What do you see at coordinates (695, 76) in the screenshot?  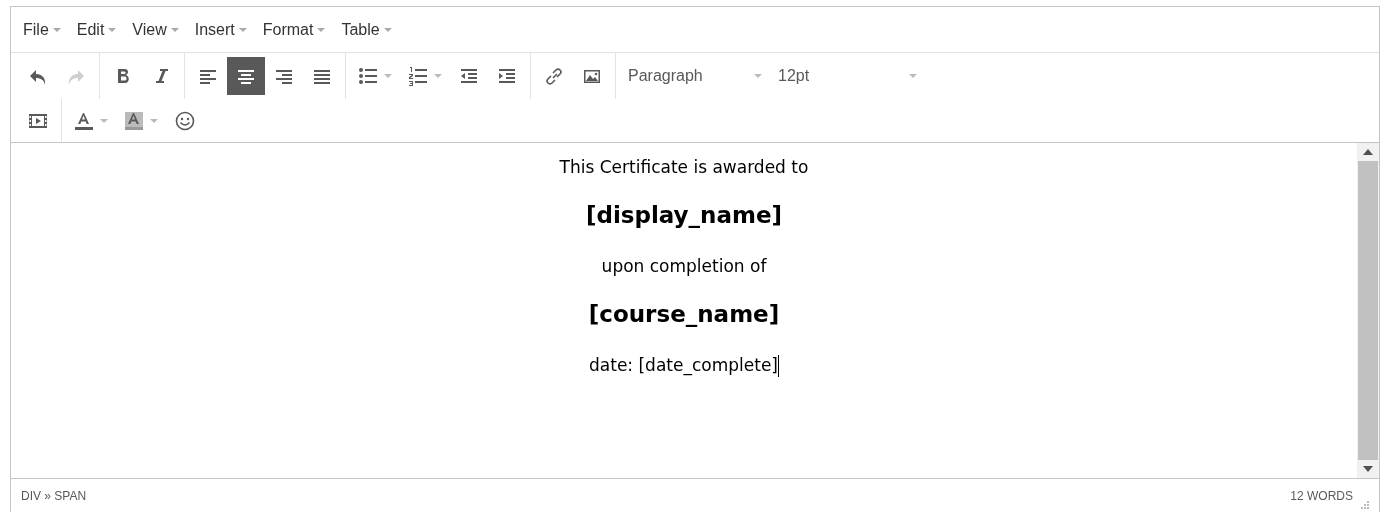 I see `block-format-dropdown: Paragraph` at bounding box center [695, 76].